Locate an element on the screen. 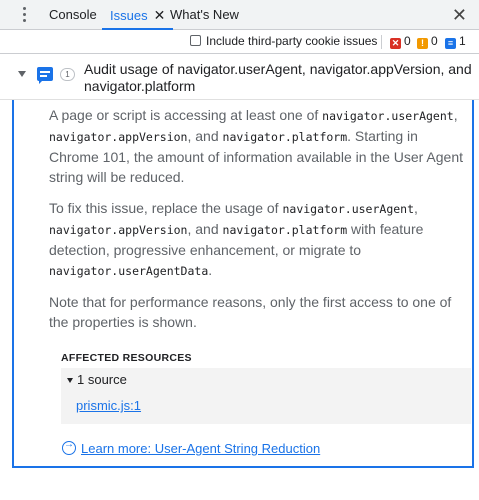 This screenshot has height=500, width=479. message-icon is located at coordinates (45, 75).